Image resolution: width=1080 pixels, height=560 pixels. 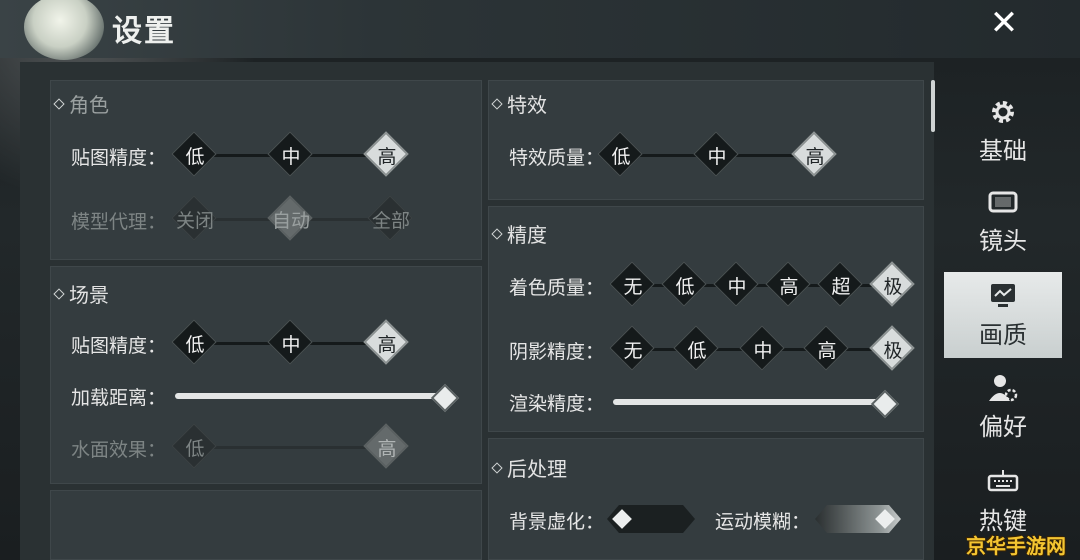 What do you see at coordinates (64, 30) in the screenshot?
I see `moon-emblem-icon` at bounding box center [64, 30].